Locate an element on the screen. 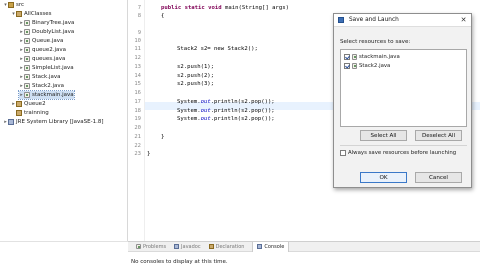  tree-item-label: queue2.java is located at coordinates (49, 50).